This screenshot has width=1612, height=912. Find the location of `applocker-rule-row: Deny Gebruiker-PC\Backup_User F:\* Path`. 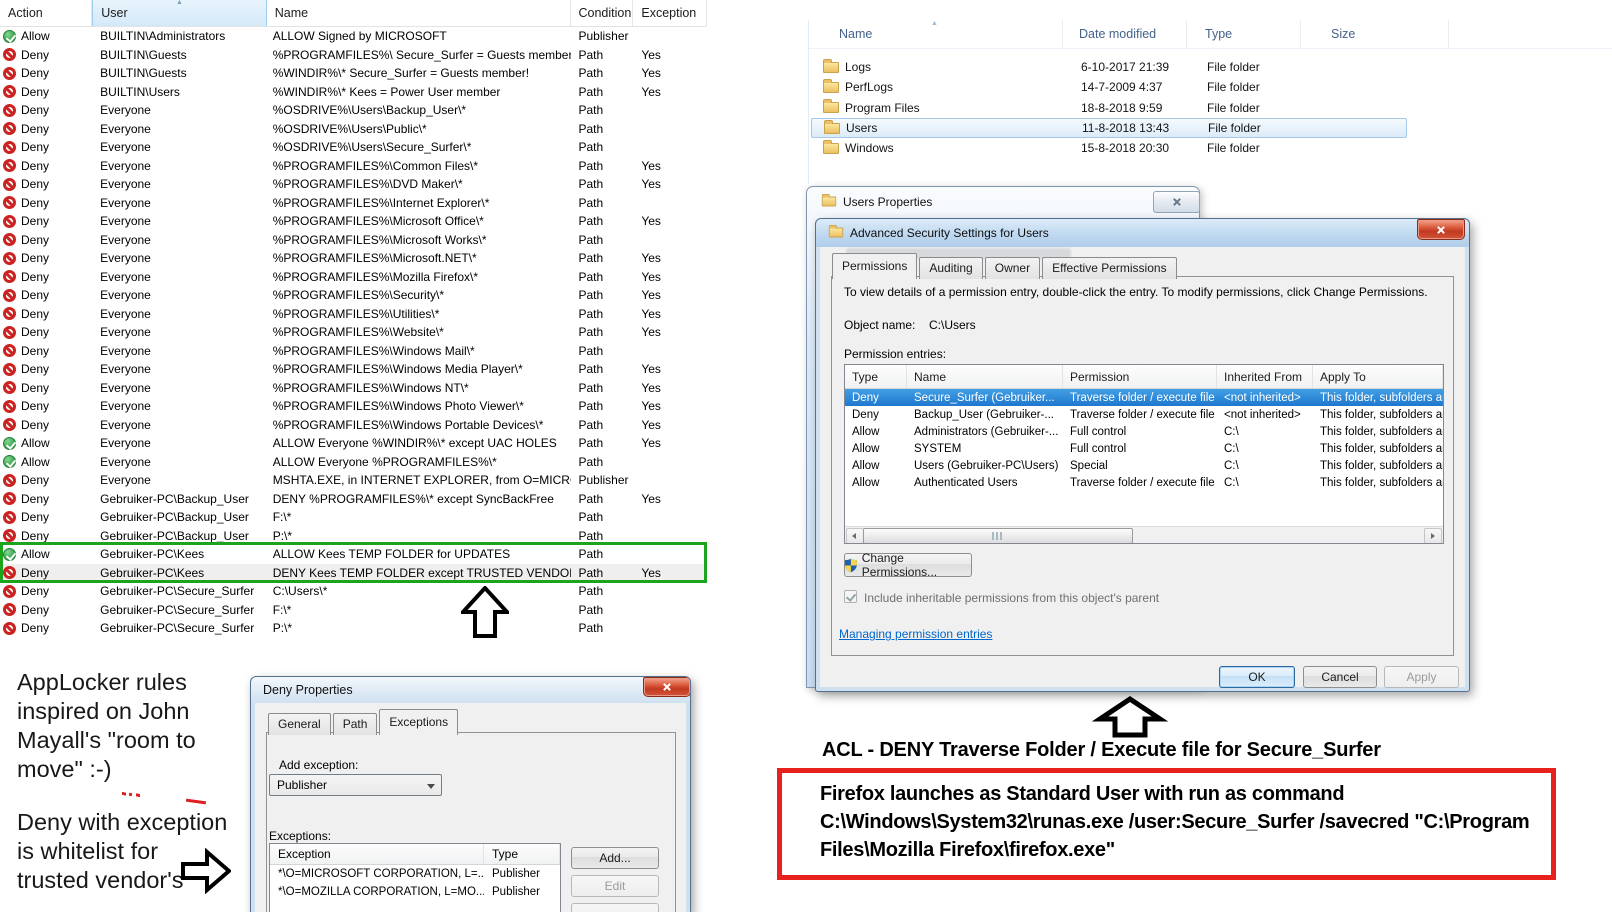

applocker-rule-row: Deny Gebruiker-PC\Backup_User F:\* Path is located at coordinates (353, 517).